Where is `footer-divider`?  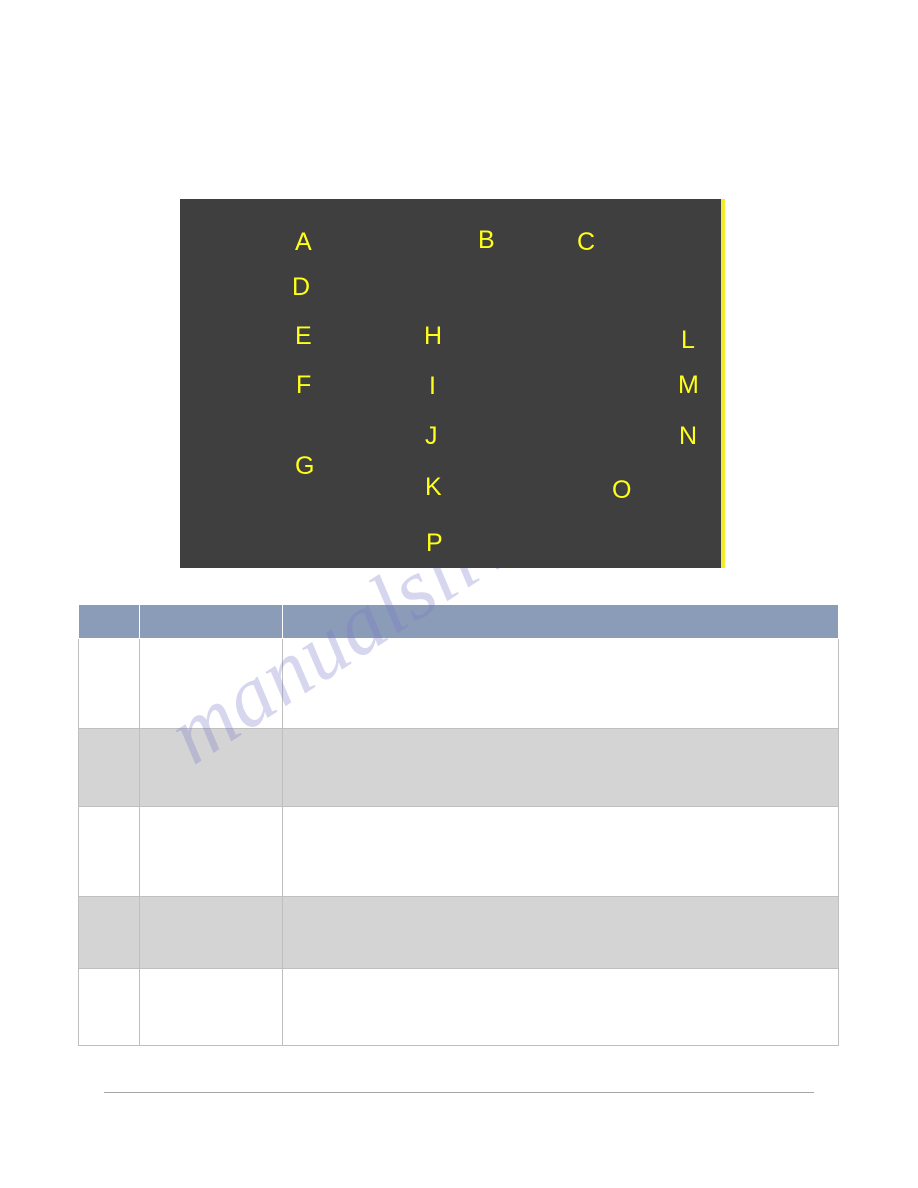
footer-divider is located at coordinates (459, 1092).